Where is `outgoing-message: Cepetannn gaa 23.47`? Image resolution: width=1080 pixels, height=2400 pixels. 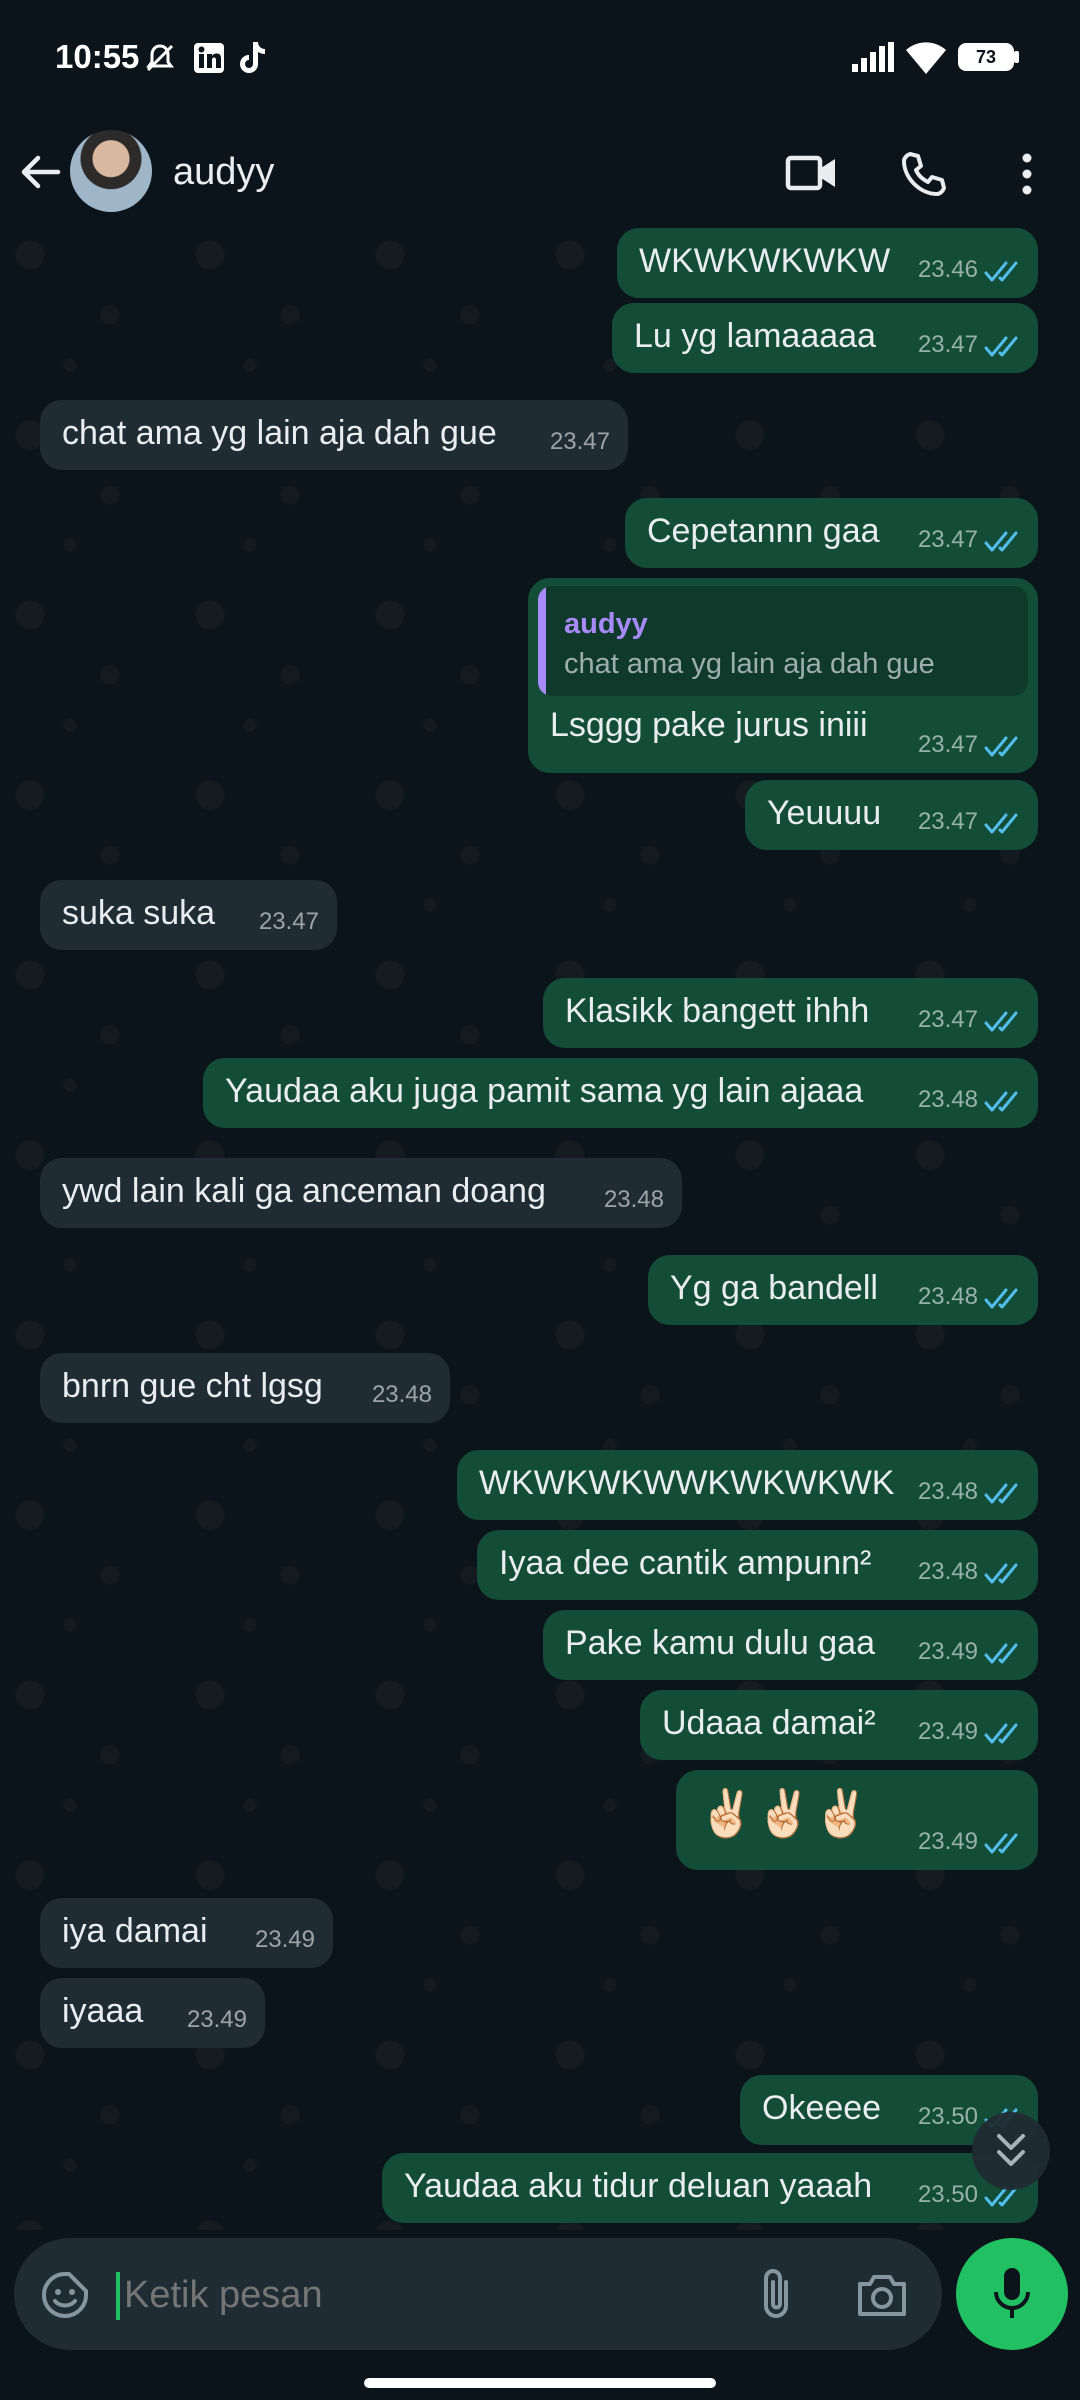 outgoing-message: Cepetannn gaa 23.47 is located at coordinates (831, 533).